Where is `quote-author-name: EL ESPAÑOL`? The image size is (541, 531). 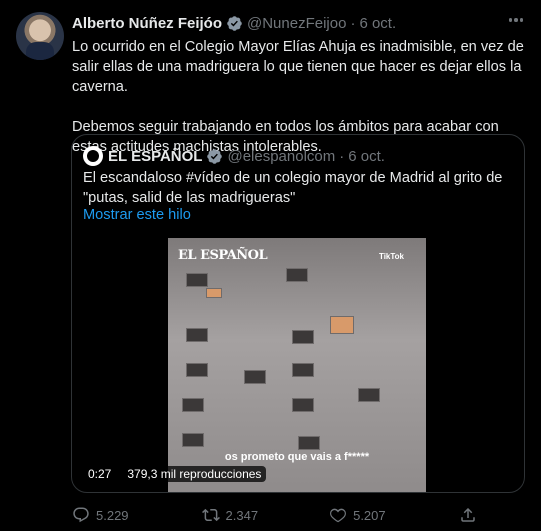
quote-author-name: EL ESPAÑOL is located at coordinates (155, 156).